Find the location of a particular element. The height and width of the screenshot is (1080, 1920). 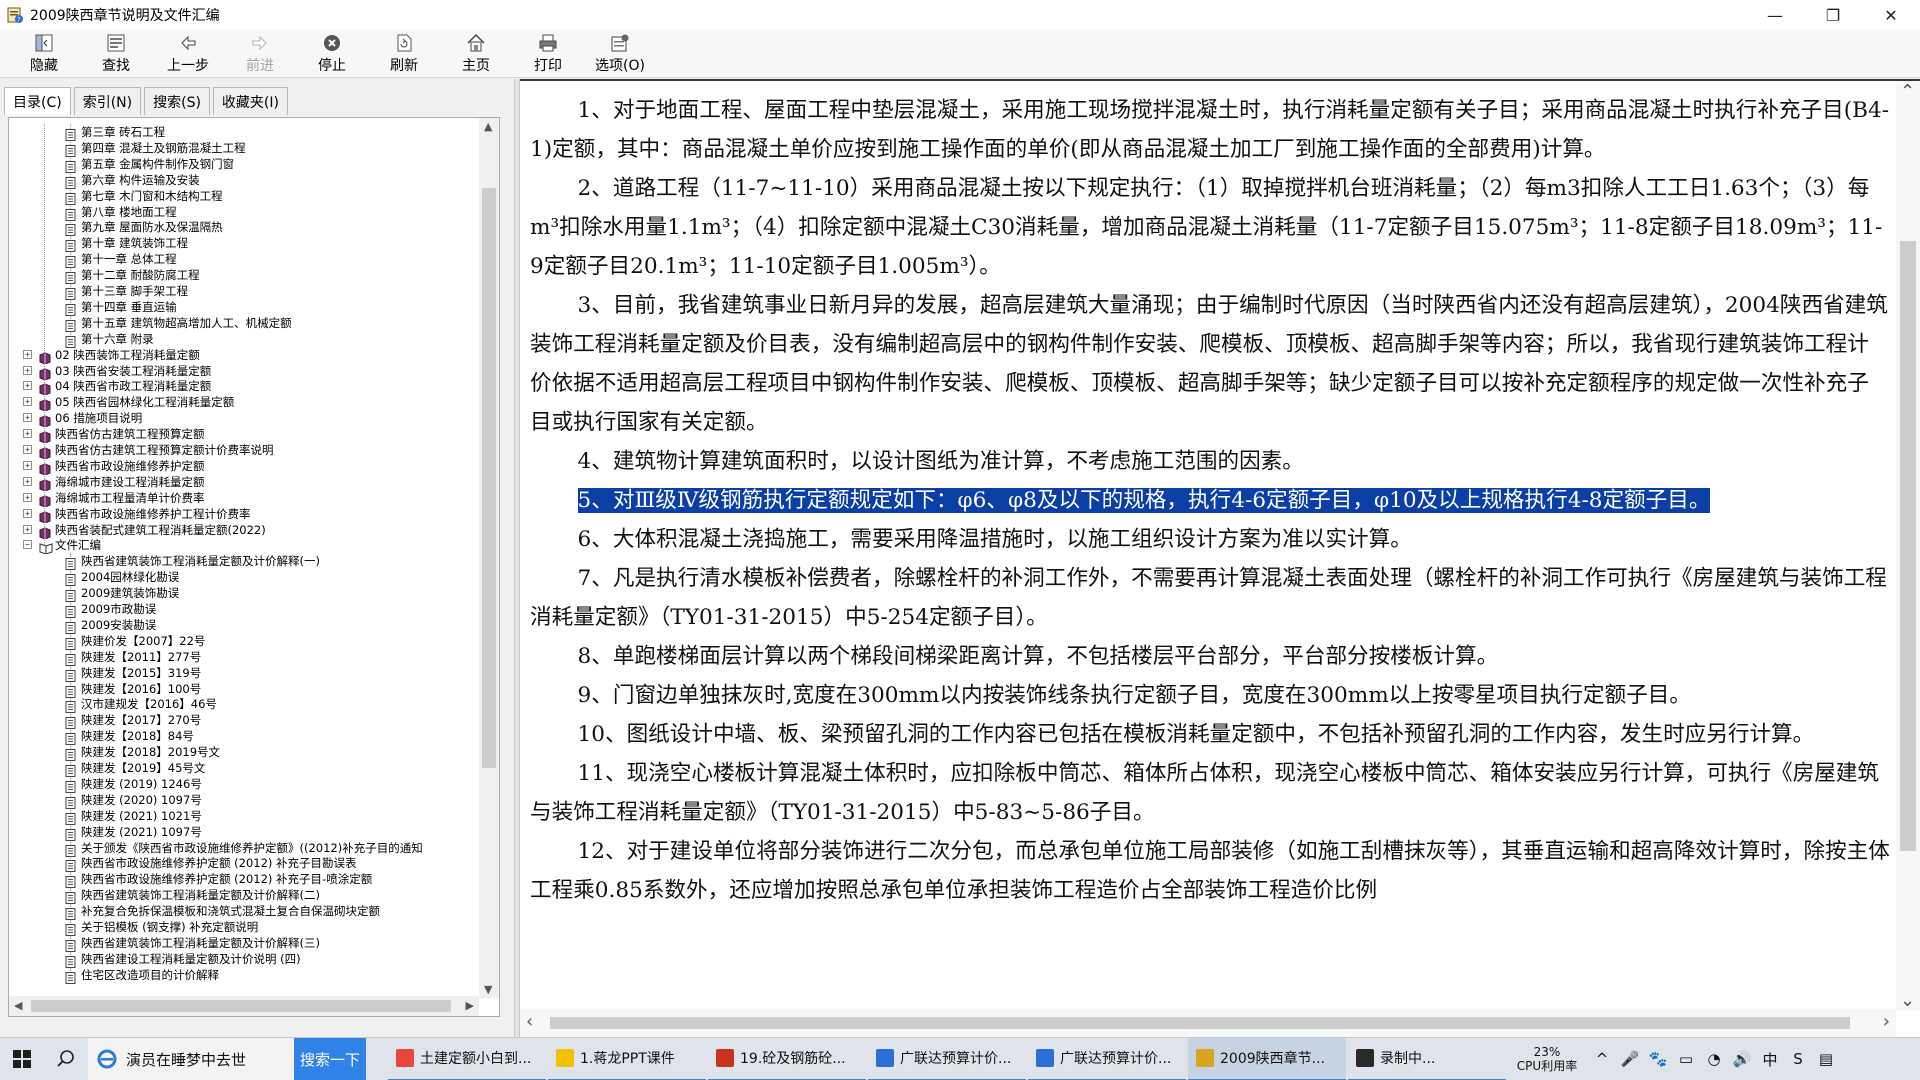

tree-item: 陕西省市政设施维修养护定额 (2012) 补充子目勘误表 is located at coordinates (244, 864).